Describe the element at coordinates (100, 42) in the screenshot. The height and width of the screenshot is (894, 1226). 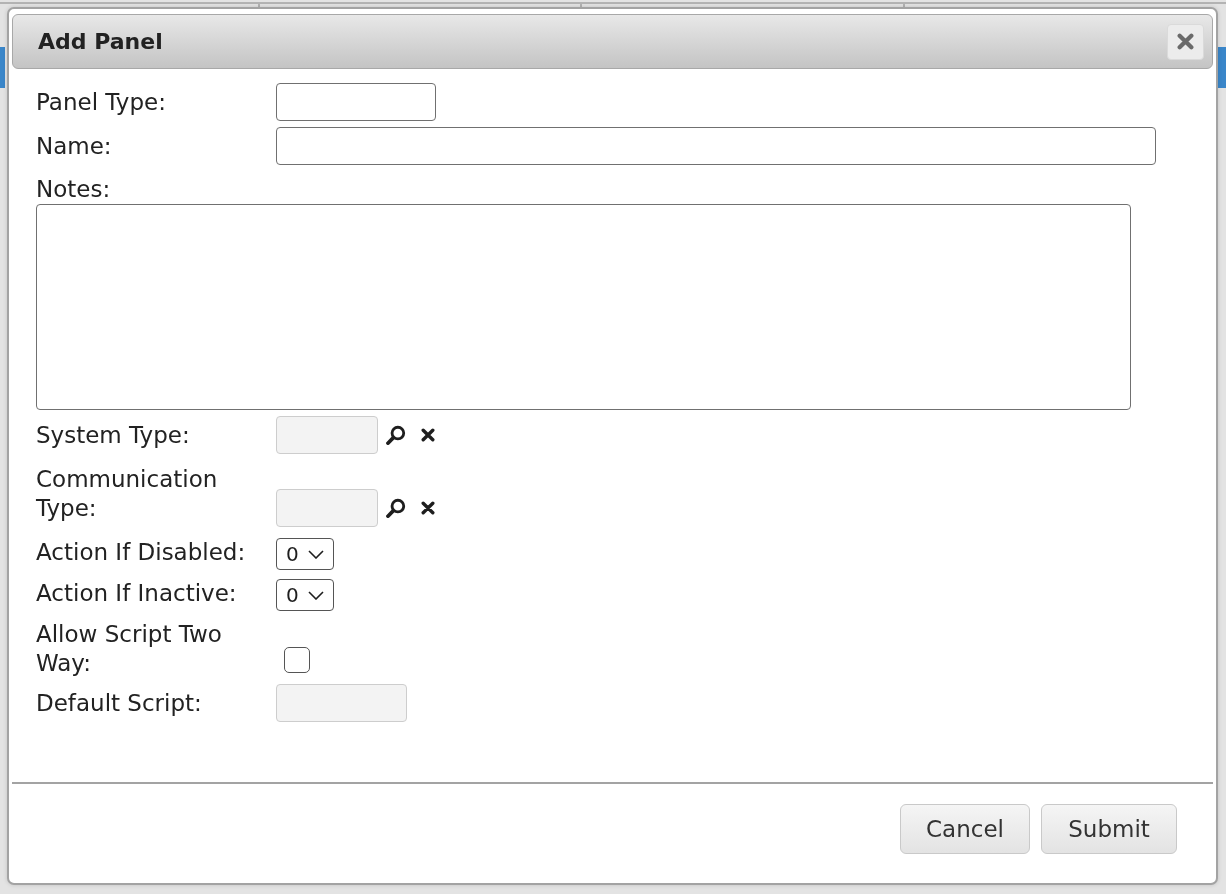
I see `dialog-title: Add Panel` at that location.